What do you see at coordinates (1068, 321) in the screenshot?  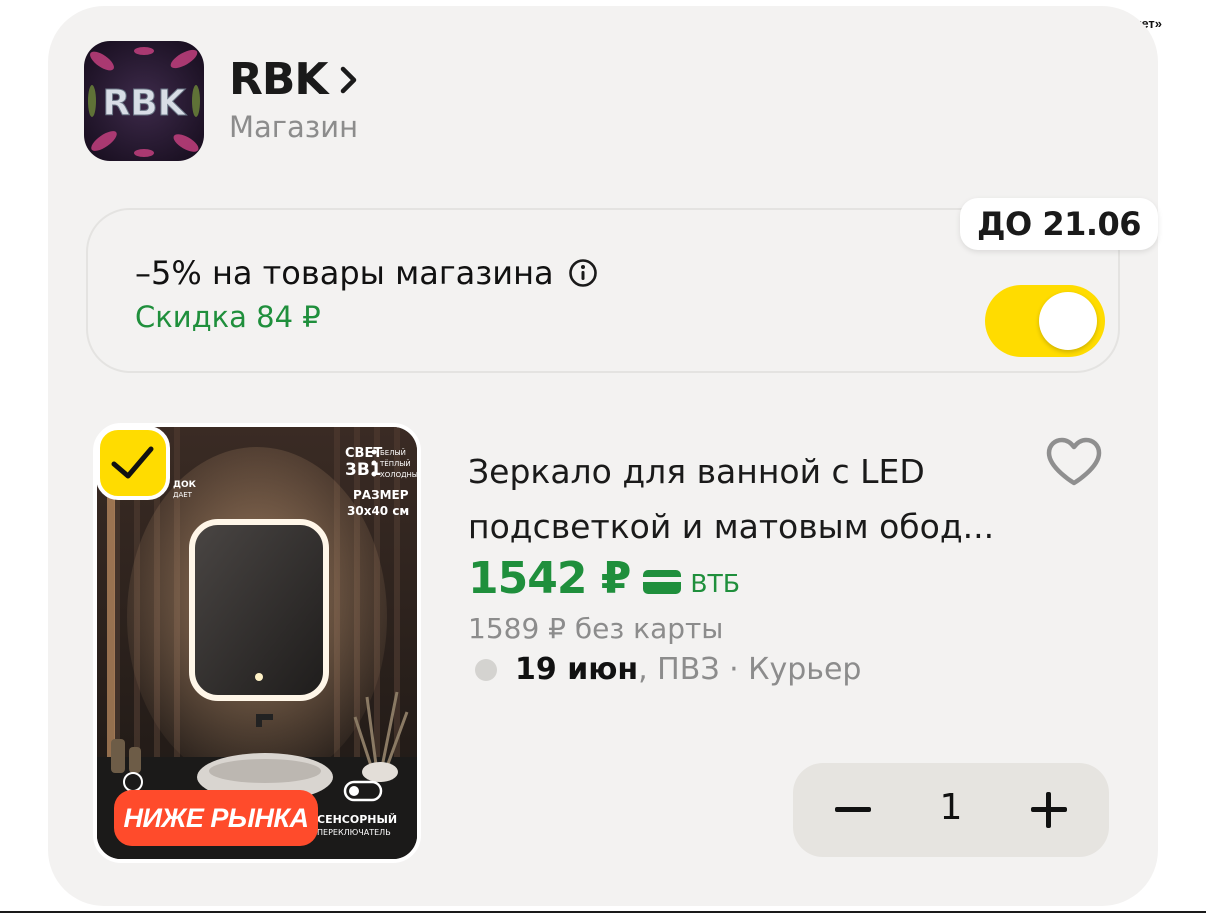 I see `toggle-knob` at bounding box center [1068, 321].